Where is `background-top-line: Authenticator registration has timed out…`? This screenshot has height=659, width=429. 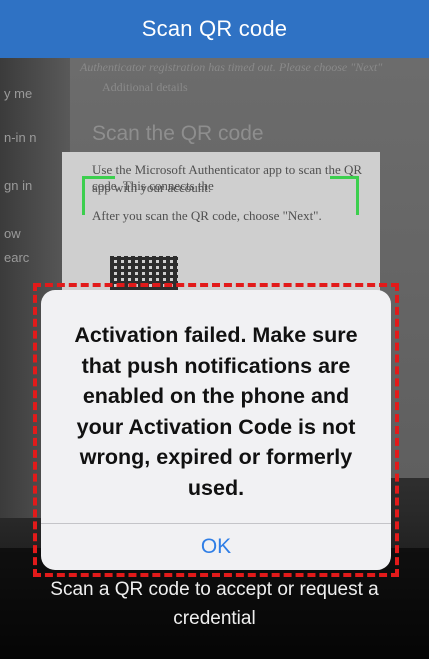 background-top-line: Authenticator registration has timed out… is located at coordinates (231, 67).